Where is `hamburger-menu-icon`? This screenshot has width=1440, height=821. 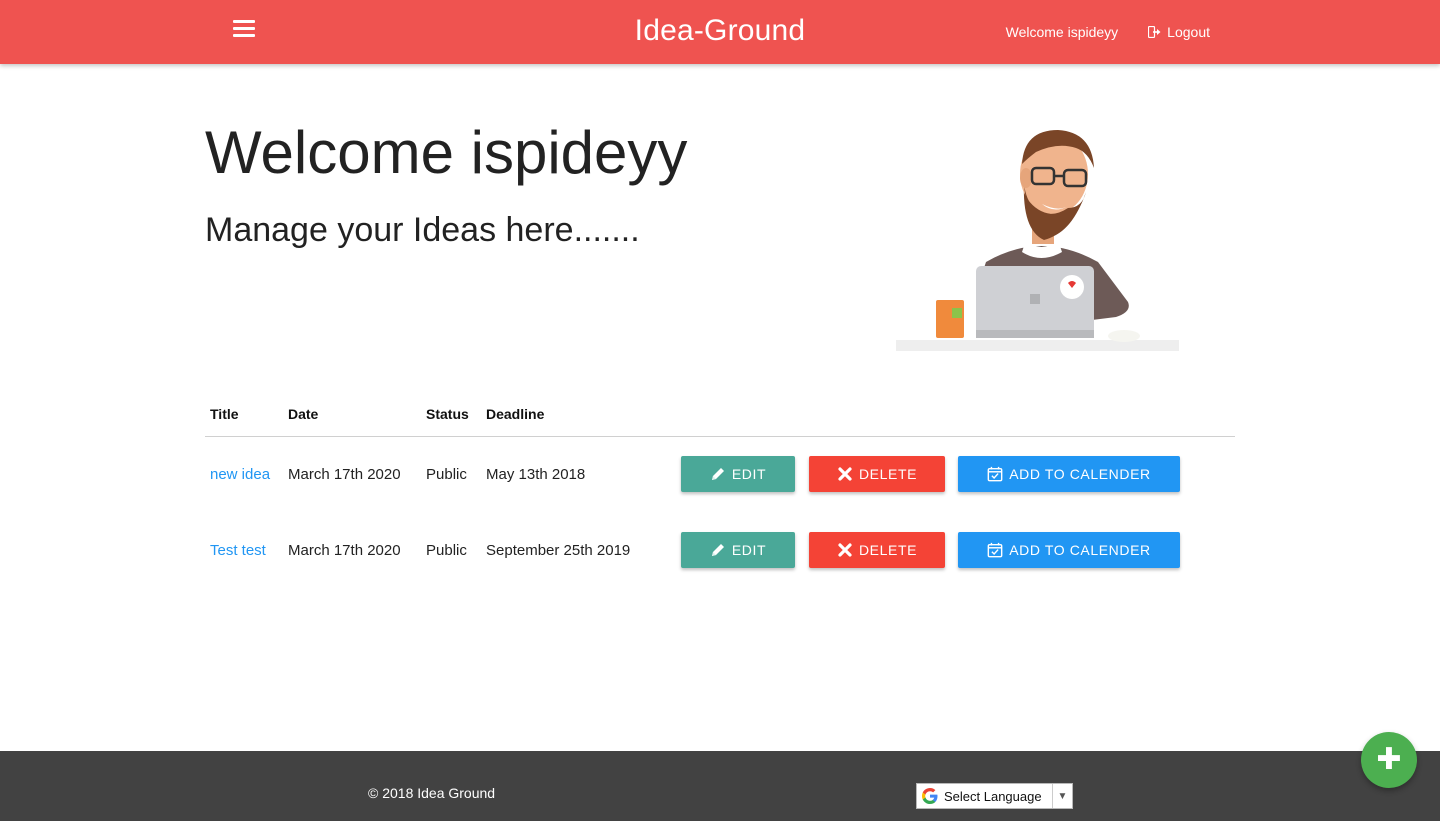
hamburger-menu-icon is located at coordinates (245, 31).